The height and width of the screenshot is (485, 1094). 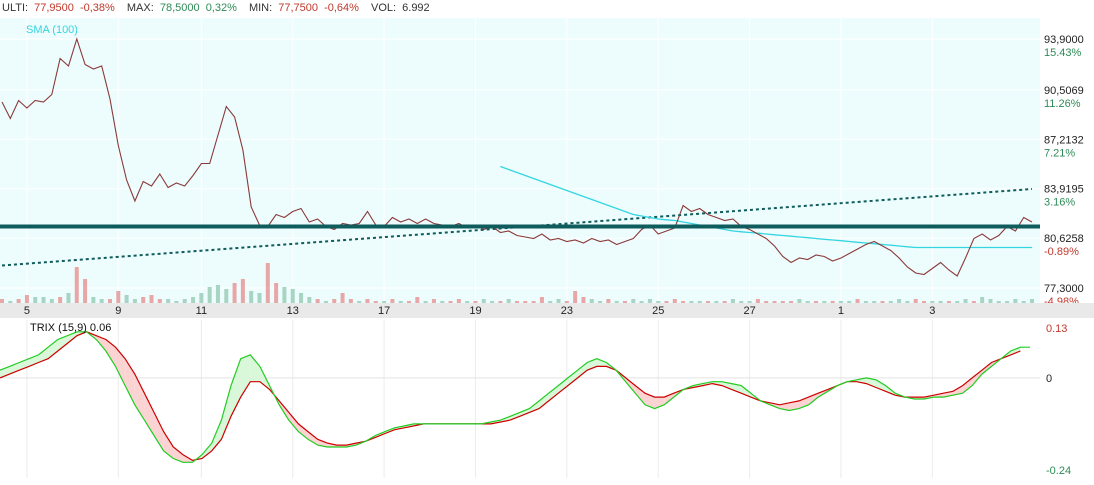 I want to click on date-tick-label: 11, so click(x=201, y=311).